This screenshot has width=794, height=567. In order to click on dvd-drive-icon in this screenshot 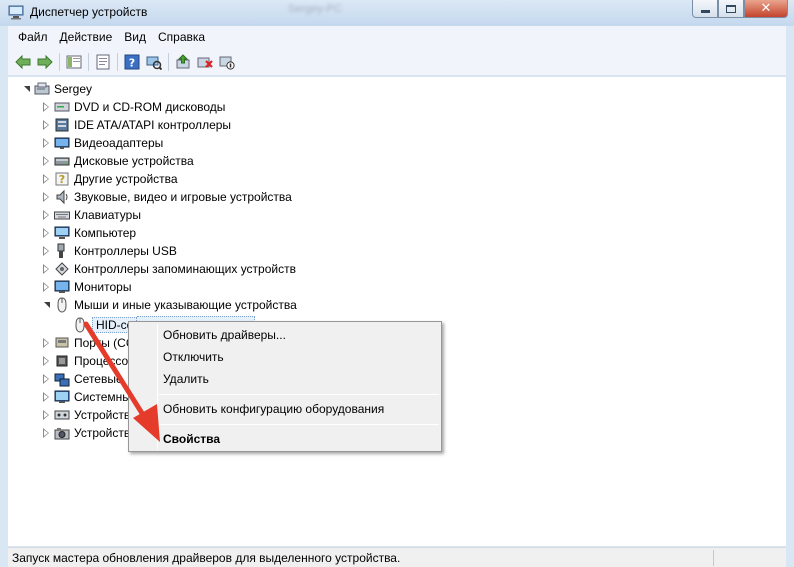, I will do `click(62, 107)`.